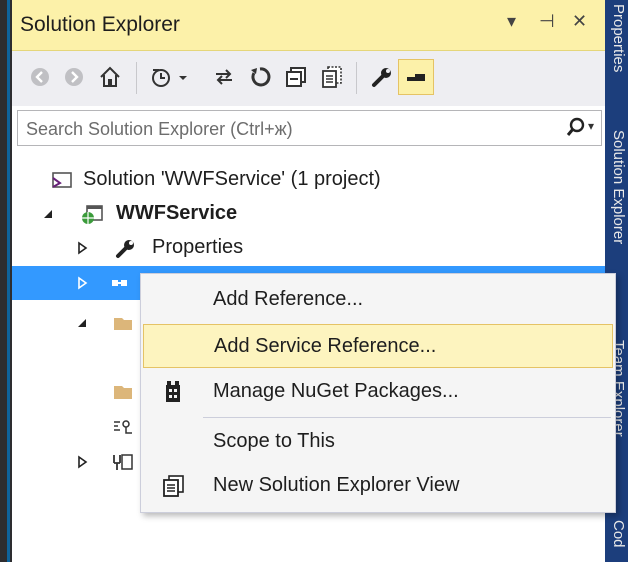 This screenshot has height=562, width=628. What do you see at coordinates (576, 129) in the screenshot?
I see `search-icon` at bounding box center [576, 129].